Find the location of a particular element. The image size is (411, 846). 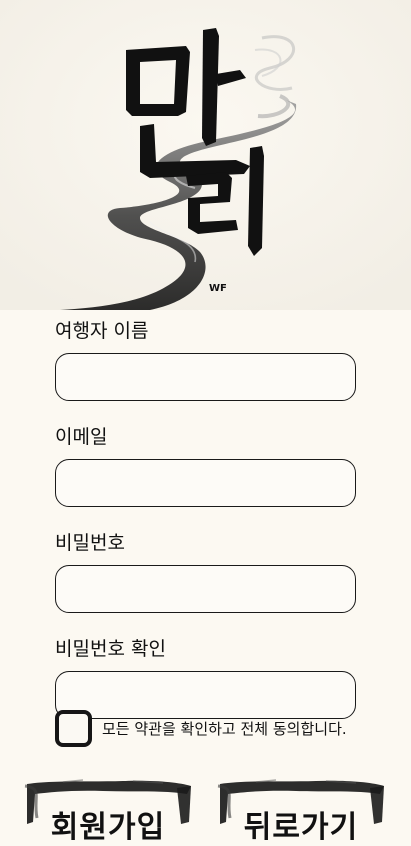

agree-all-checkbox is located at coordinates (73, 728).